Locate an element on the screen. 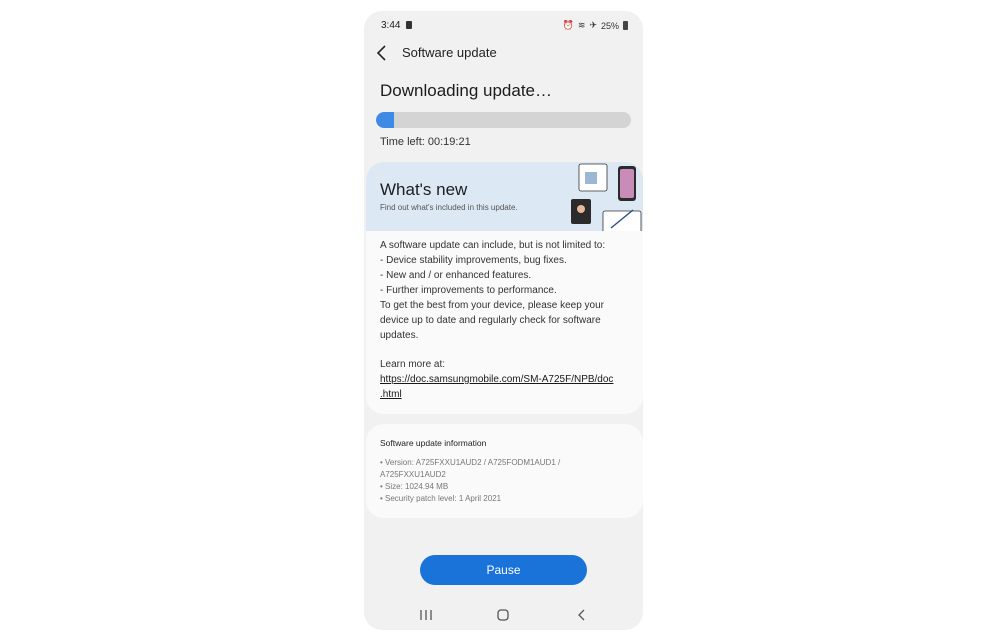  description-line: - Further improvements to performance. is located at coordinates (468, 290).